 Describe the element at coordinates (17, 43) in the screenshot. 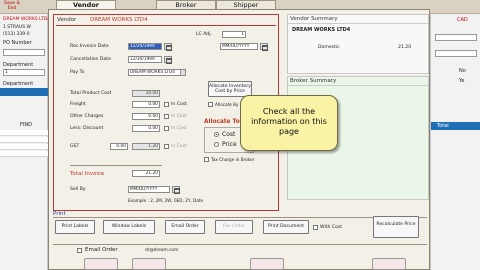

I see `bg-po-number-label: PO Number` at that location.